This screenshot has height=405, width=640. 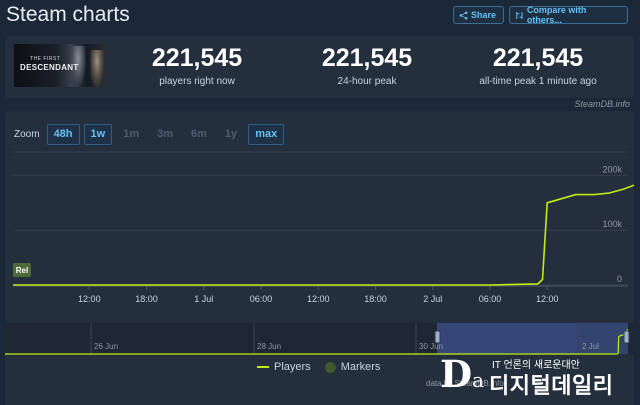 I want to click on page-title: Steam charts, so click(x=68, y=14).